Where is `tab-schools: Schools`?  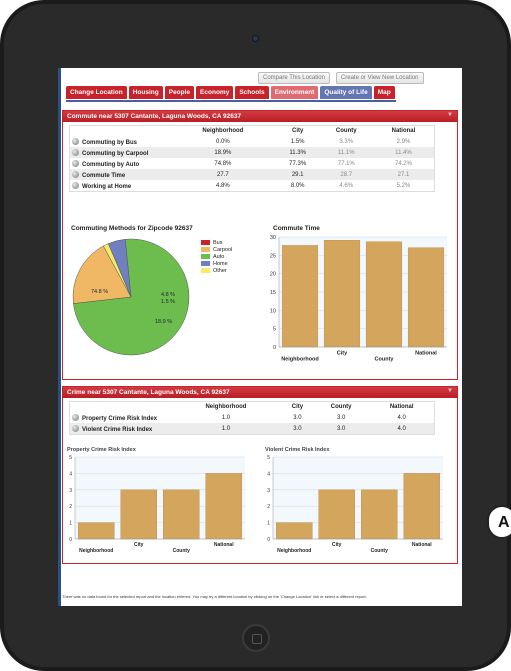
tab-schools: Schools is located at coordinates (252, 92).